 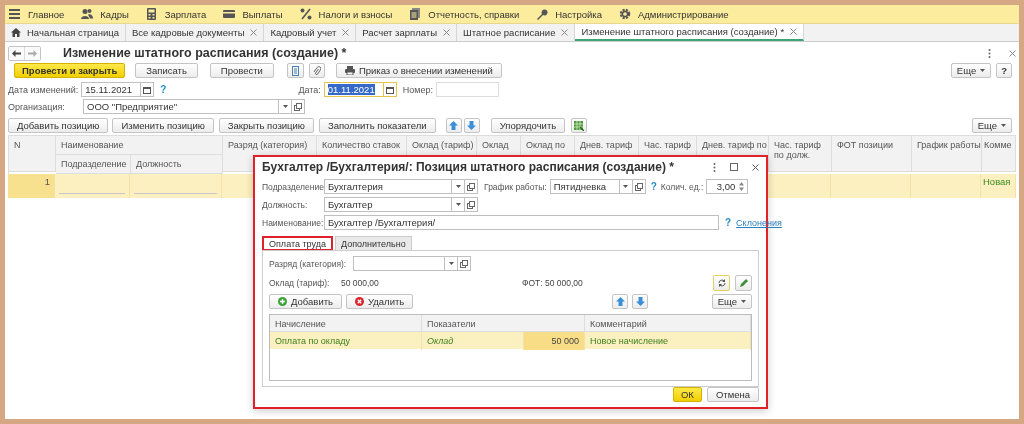 What do you see at coordinates (195, 32) in the screenshot?
I see `tab: Все кадровые документы` at bounding box center [195, 32].